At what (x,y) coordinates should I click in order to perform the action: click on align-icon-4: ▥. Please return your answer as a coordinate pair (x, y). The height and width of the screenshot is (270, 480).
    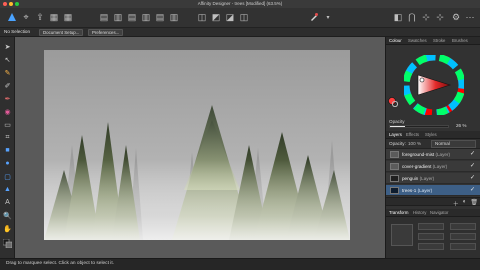
    Looking at the image, I should click on (146, 17).